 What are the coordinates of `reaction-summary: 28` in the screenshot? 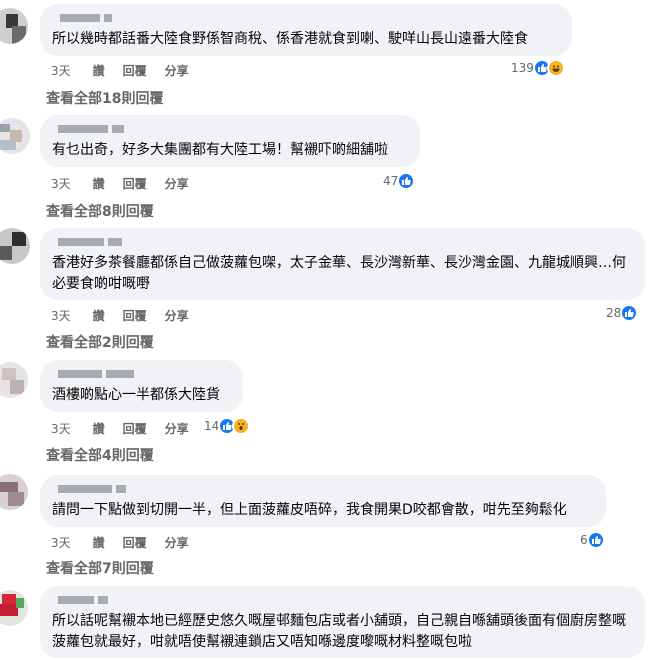 It's located at (622, 313).